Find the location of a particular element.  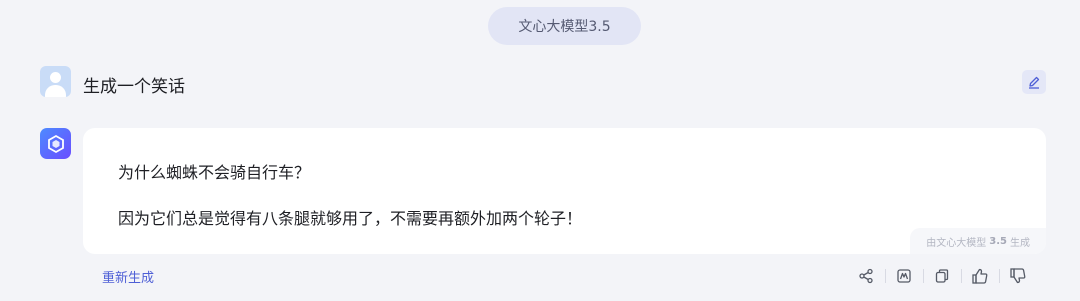

thumbs-up-icon is located at coordinates (980, 276).